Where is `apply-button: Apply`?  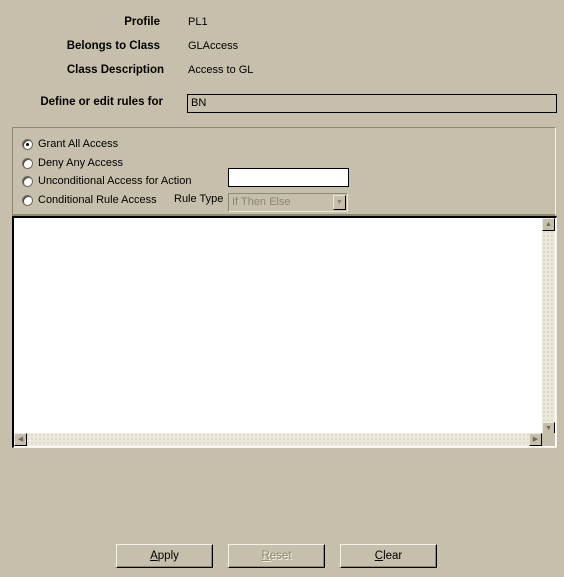 apply-button: Apply is located at coordinates (164, 556).